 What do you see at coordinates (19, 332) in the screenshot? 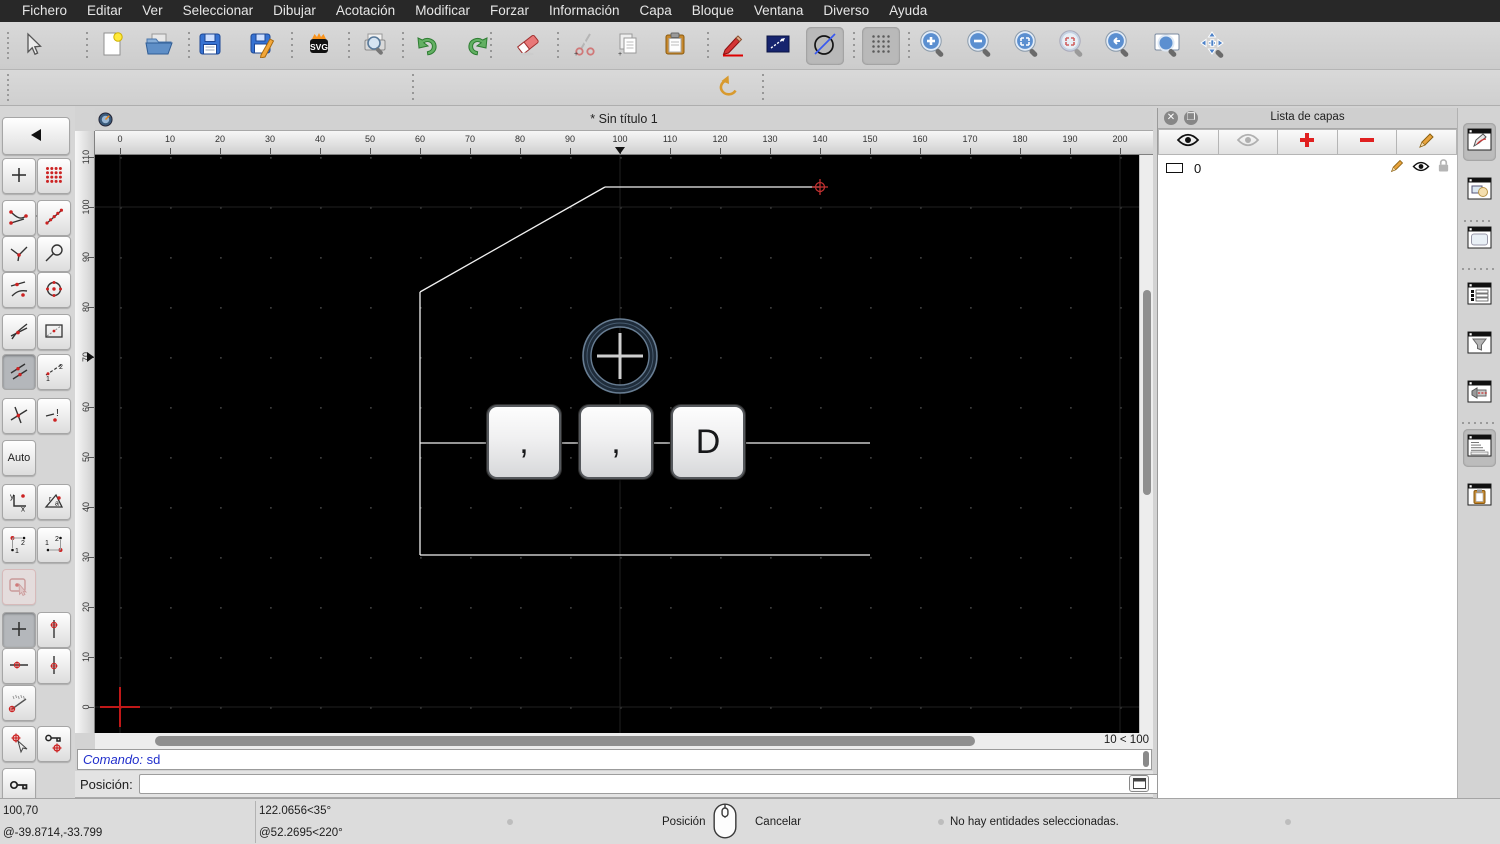
I see `snap-intersection-button` at bounding box center [19, 332].